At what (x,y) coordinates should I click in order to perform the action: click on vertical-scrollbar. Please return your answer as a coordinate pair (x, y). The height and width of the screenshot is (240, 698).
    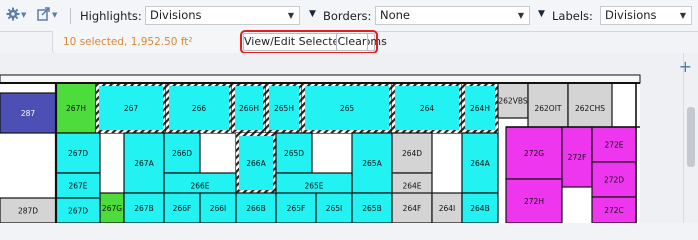
    Looking at the image, I should click on (690, 138).